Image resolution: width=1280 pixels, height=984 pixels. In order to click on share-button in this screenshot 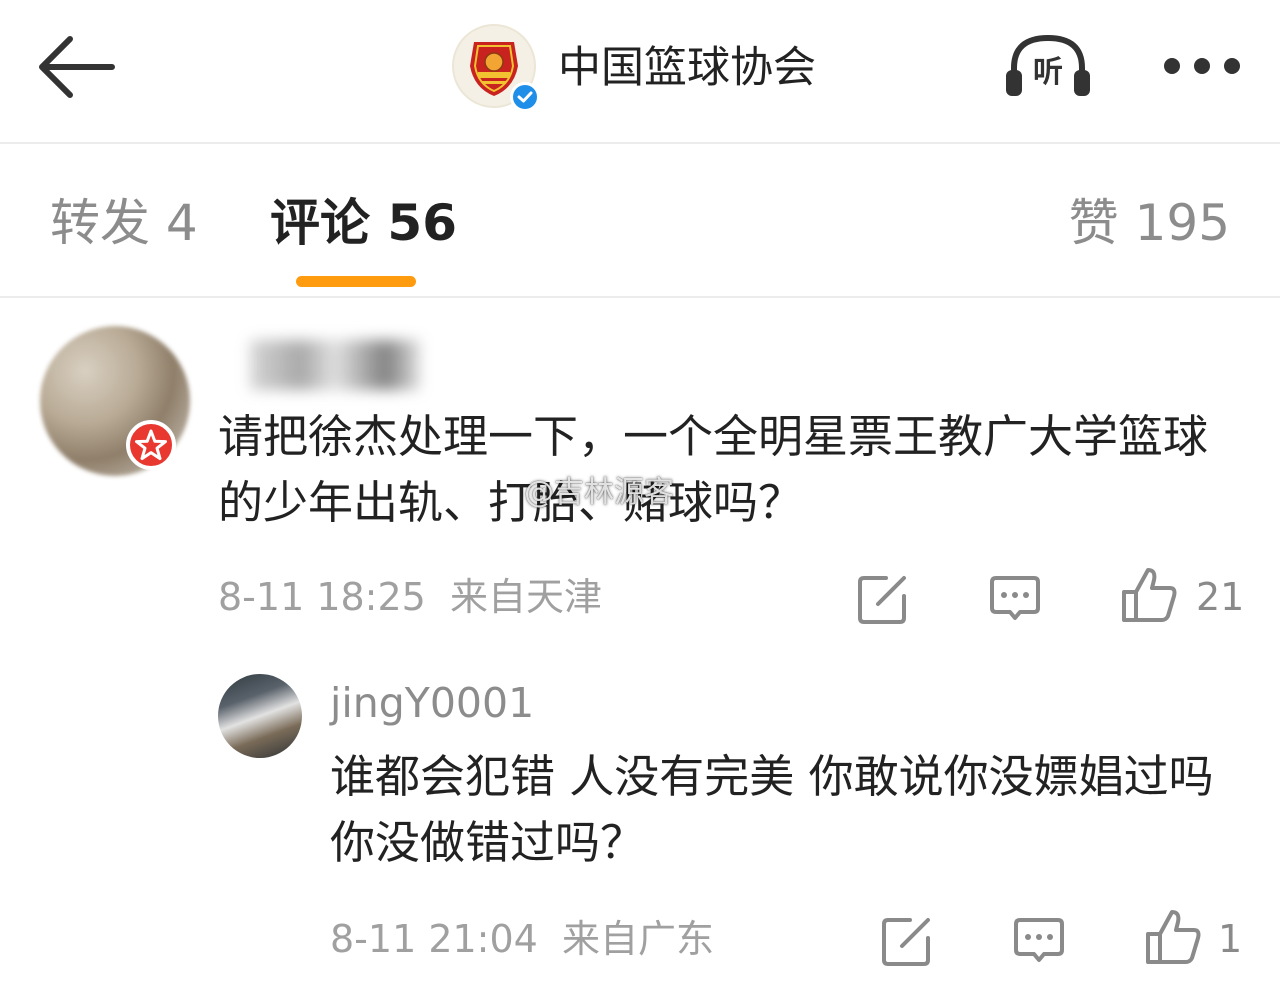, I will do `click(883, 599)`.